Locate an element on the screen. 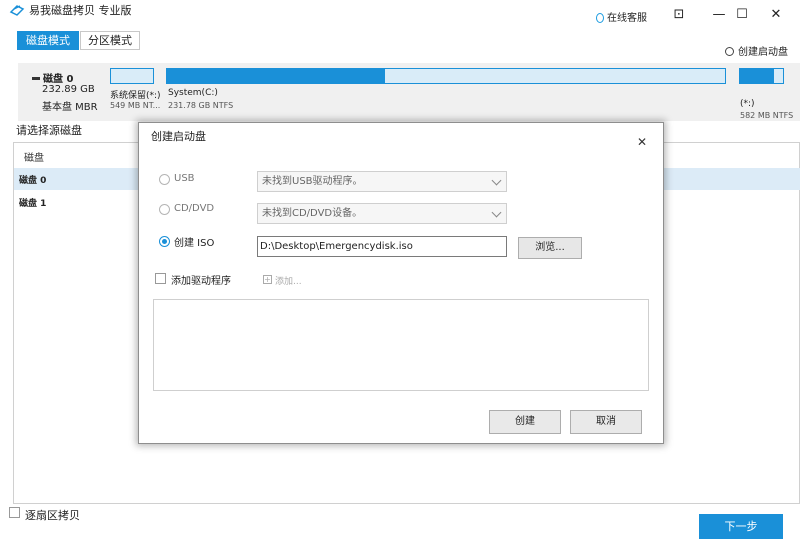 This screenshot has height=543, width=800. disk-icon is located at coordinates (36, 78).